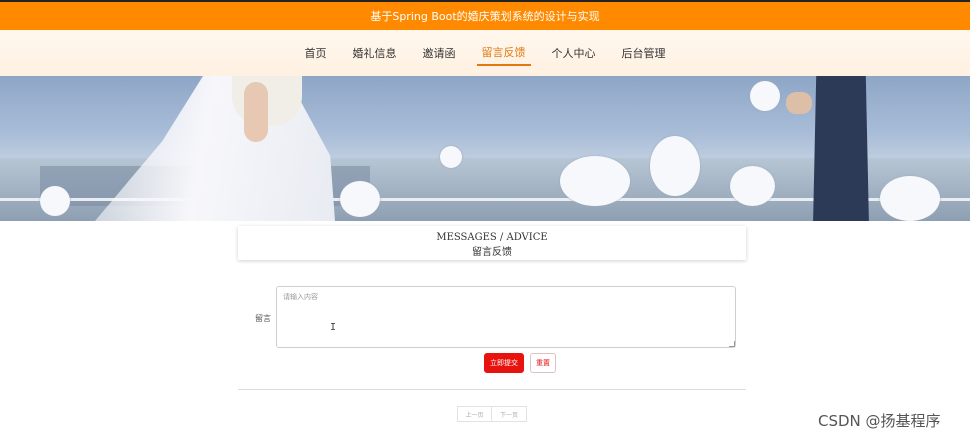 This screenshot has height=439, width=970. What do you see at coordinates (503, 53) in the screenshot?
I see `nav-item-feedback: 留言反馈` at bounding box center [503, 53].